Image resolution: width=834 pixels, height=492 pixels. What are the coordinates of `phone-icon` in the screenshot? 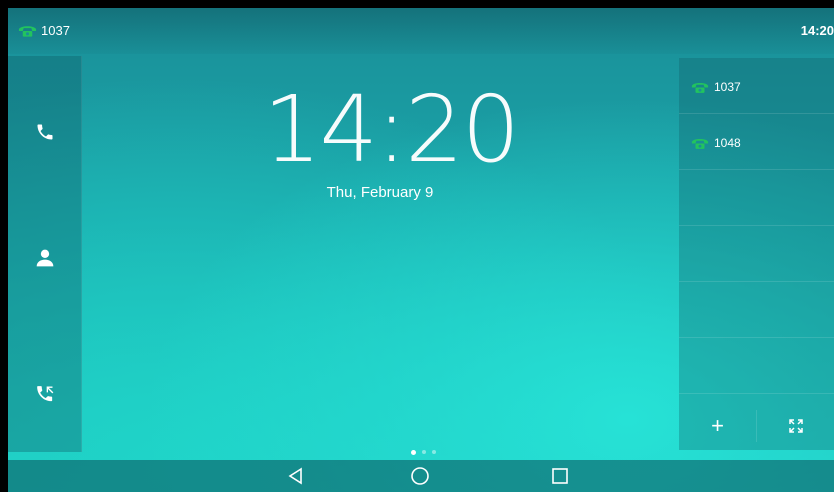 It's located at (44, 132).